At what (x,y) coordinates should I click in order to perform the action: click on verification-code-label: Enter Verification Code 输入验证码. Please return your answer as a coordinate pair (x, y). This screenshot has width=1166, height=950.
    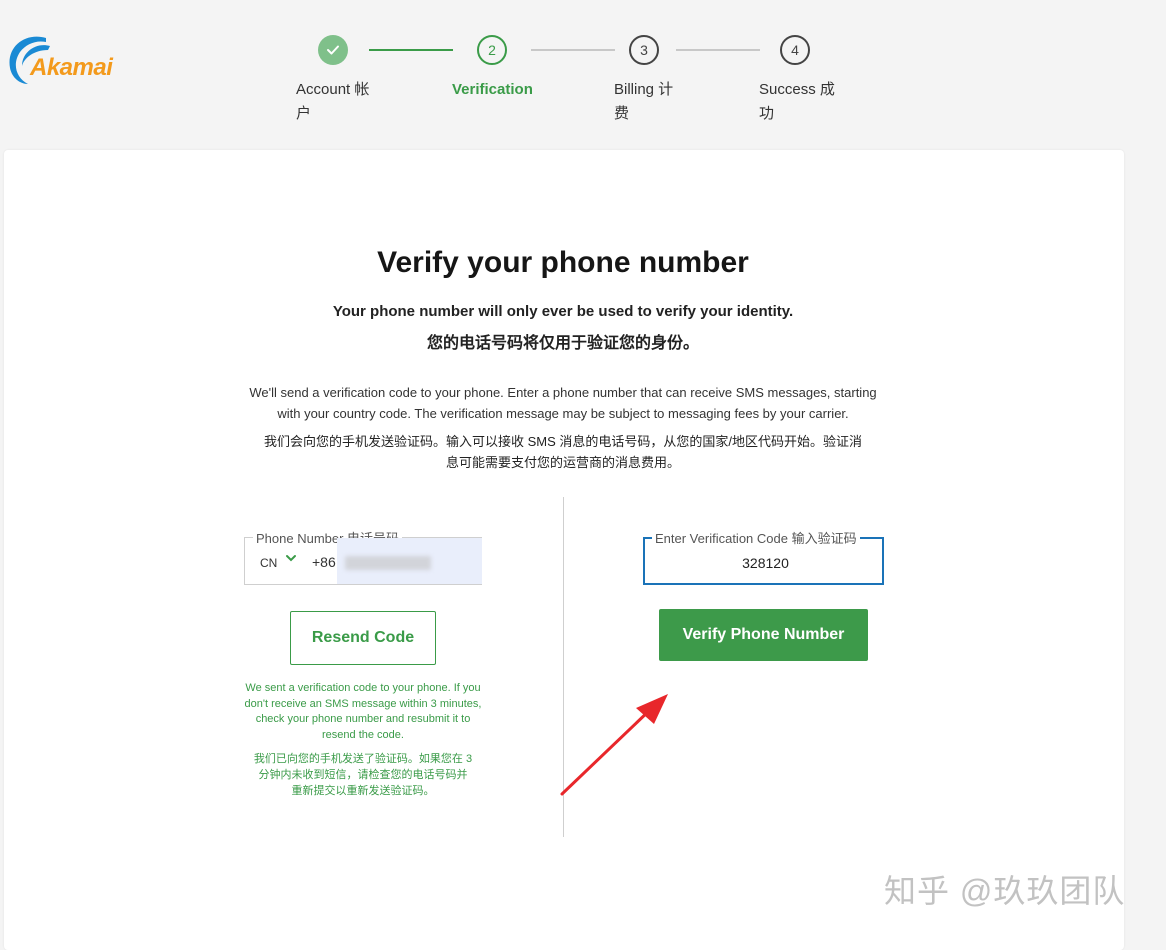
    Looking at the image, I should click on (756, 537).